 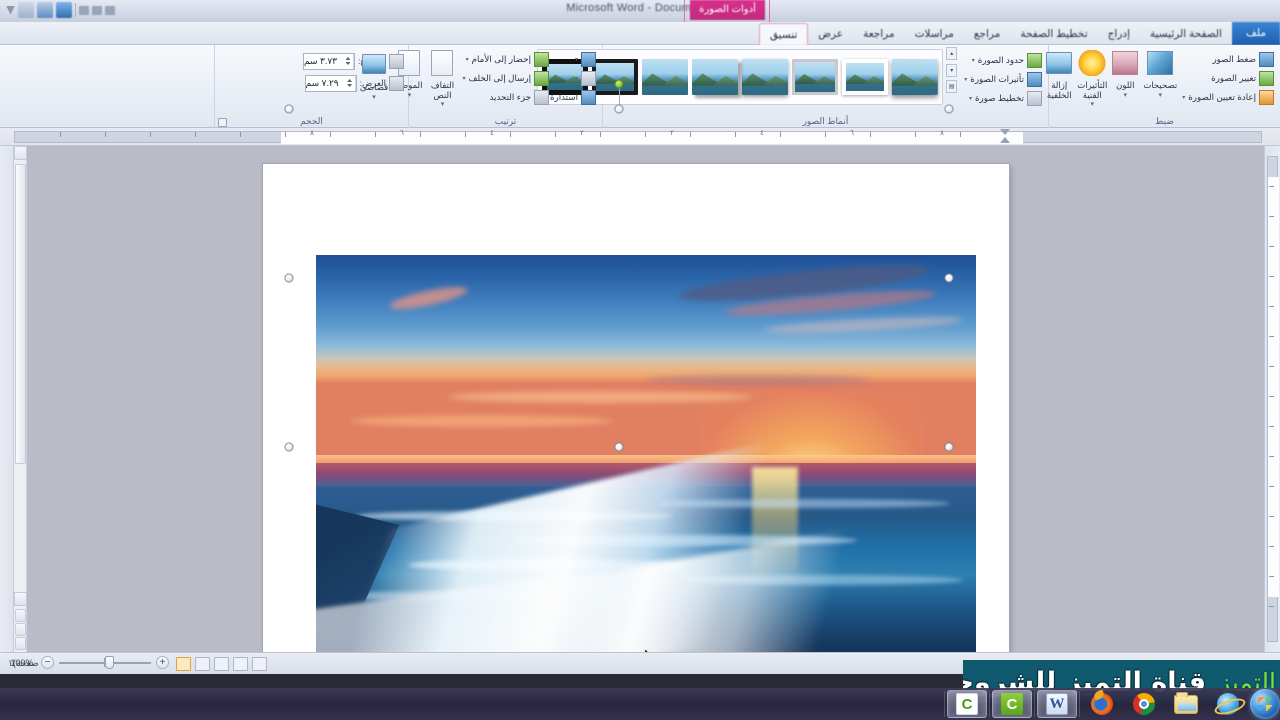 What do you see at coordinates (1160, 73) in the screenshot?
I see `corrections-button: تصحيحات ▾` at bounding box center [1160, 73].